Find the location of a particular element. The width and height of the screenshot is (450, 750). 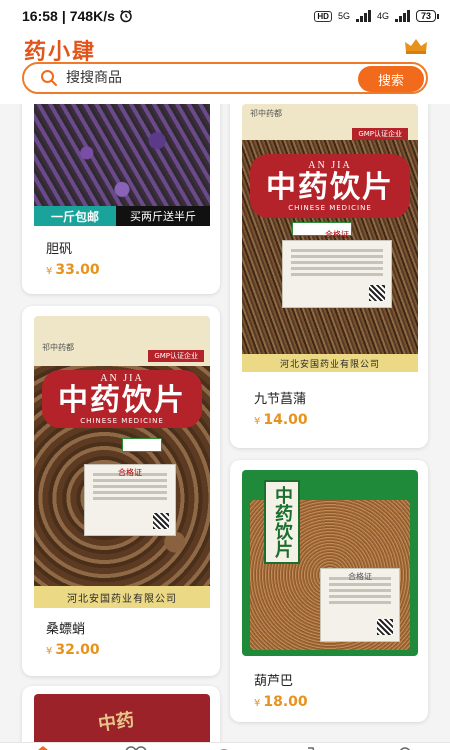

search-input is located at coordinates (196, 78).